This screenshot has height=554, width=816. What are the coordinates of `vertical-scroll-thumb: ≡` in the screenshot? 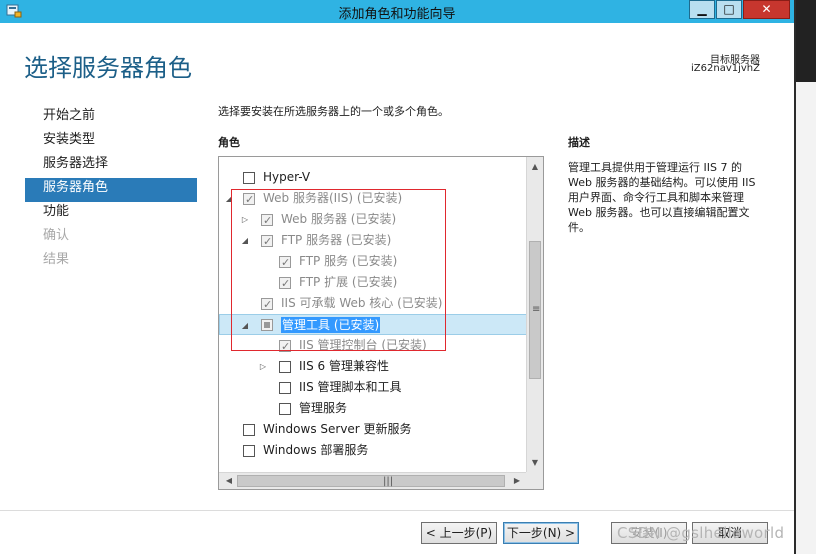 It's located at (535, 310).